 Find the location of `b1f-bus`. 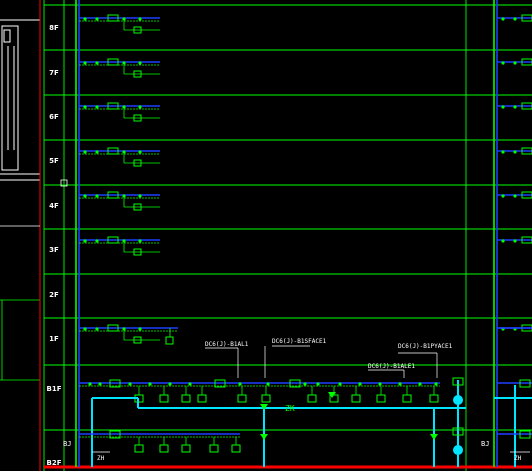

b1f-bus is located at coordinates (259, 383).